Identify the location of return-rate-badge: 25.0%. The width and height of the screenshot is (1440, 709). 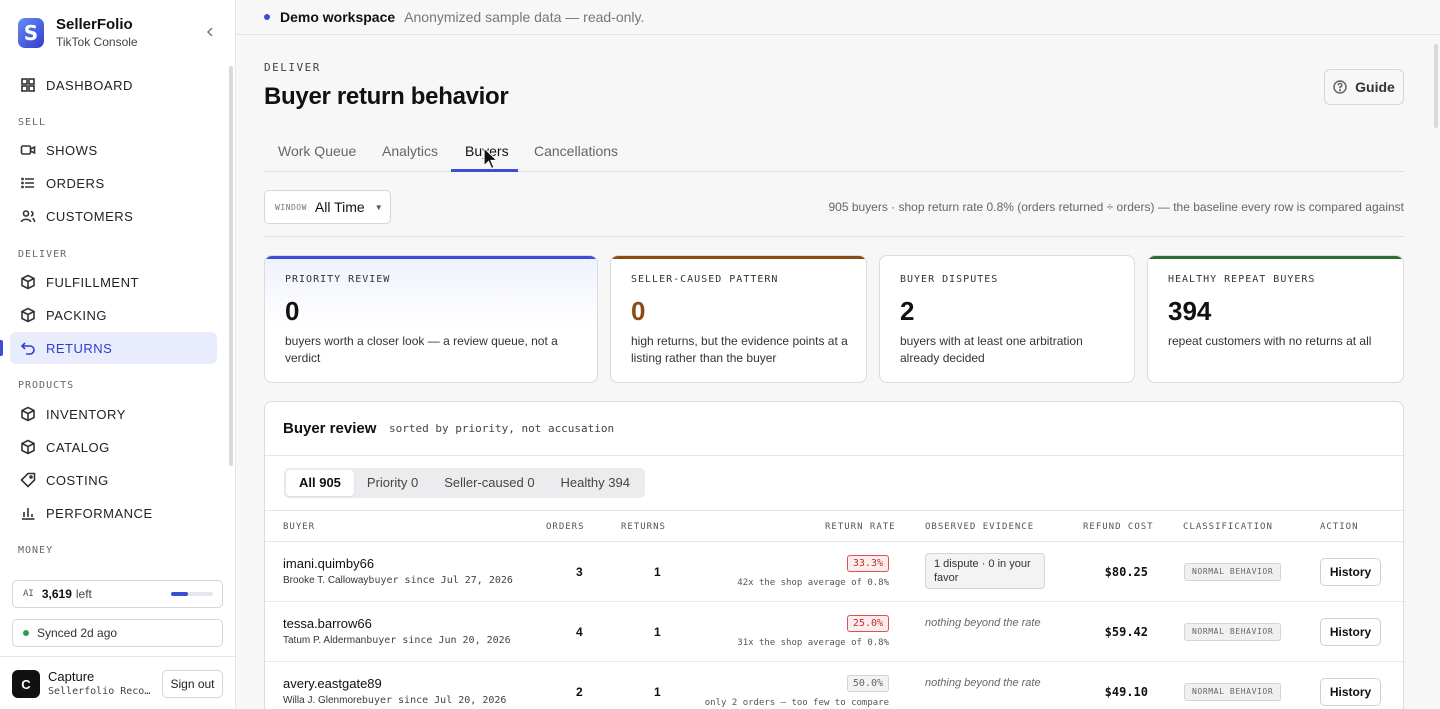
(867, 623).